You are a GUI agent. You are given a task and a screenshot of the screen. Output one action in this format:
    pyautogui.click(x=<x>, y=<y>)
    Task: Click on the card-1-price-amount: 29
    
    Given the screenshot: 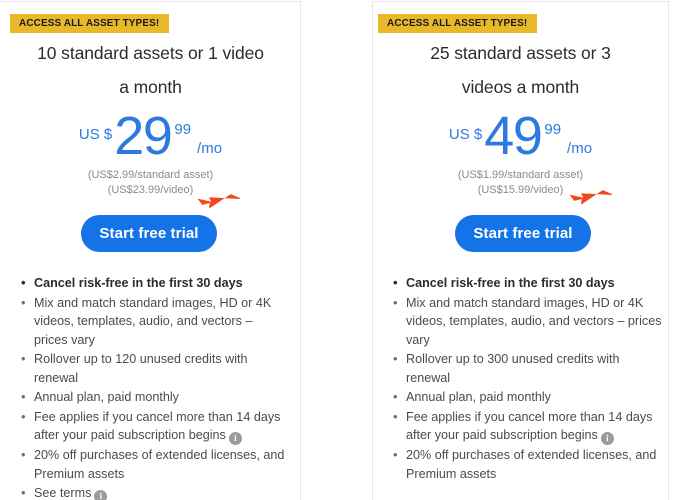 What is the action you would take?
    pyautogui.click(x=143, y=136)
    